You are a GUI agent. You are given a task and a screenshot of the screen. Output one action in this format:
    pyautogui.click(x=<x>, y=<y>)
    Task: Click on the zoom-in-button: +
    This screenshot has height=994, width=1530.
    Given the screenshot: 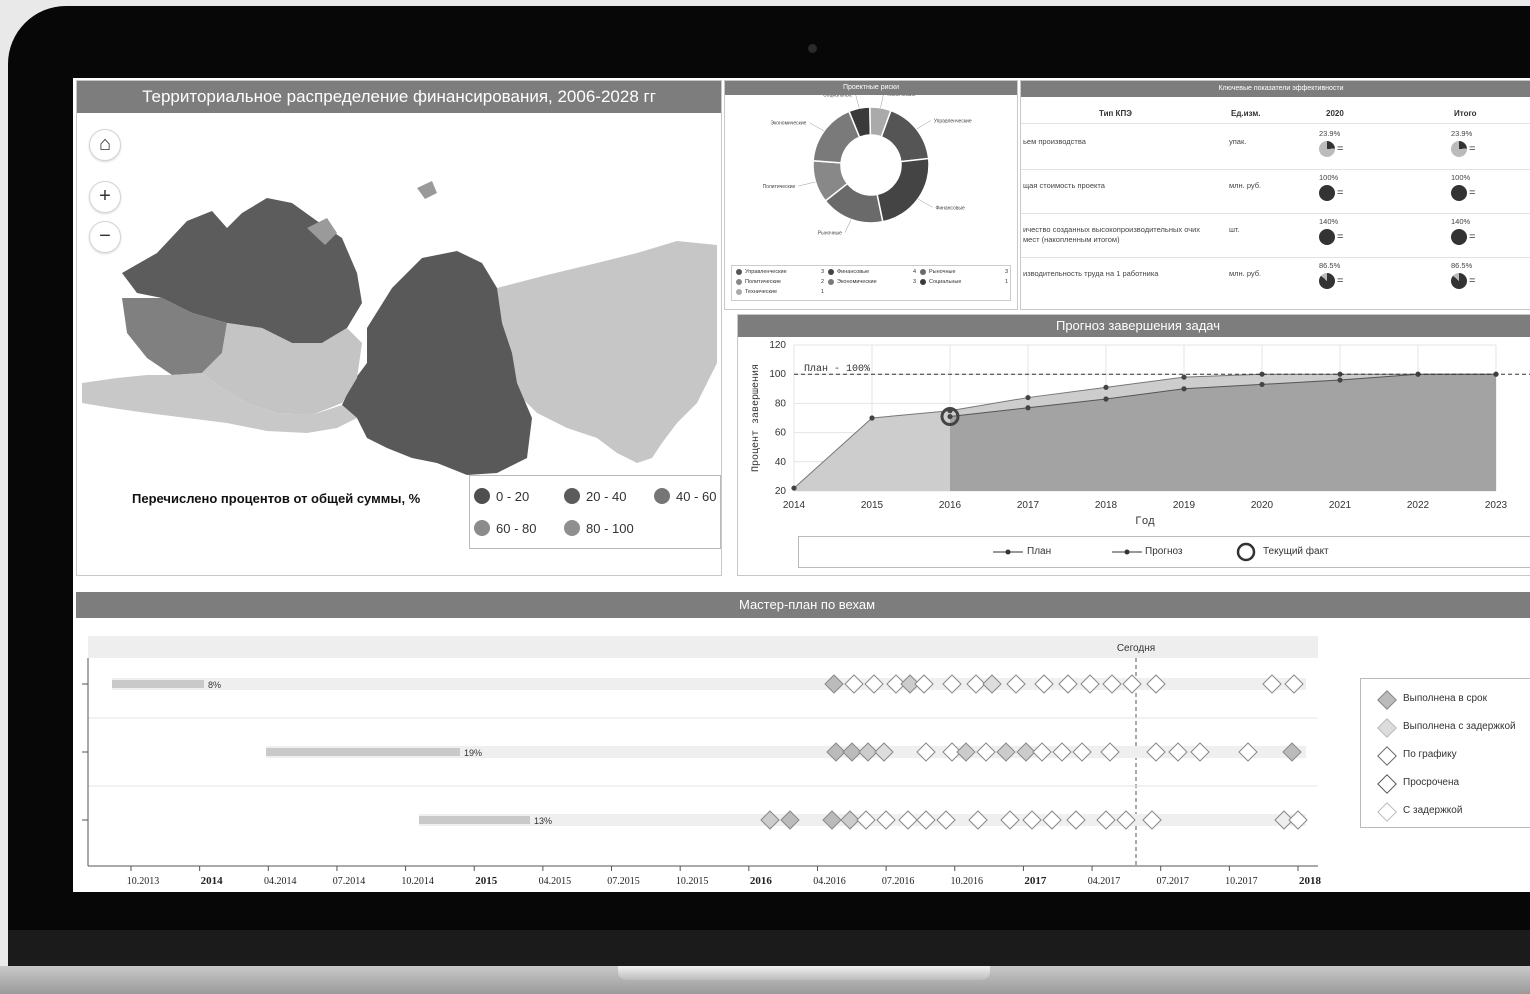 What is the action you would take?
    pyautogui.click(x=105, y=197)
    